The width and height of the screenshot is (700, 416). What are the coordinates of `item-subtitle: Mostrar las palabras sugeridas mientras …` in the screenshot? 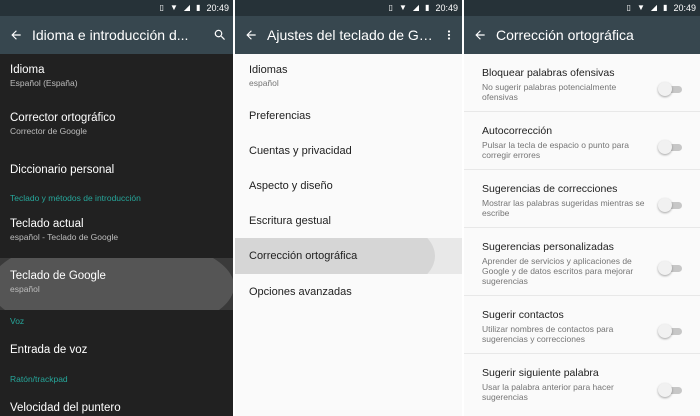 It's located at (563, 208).